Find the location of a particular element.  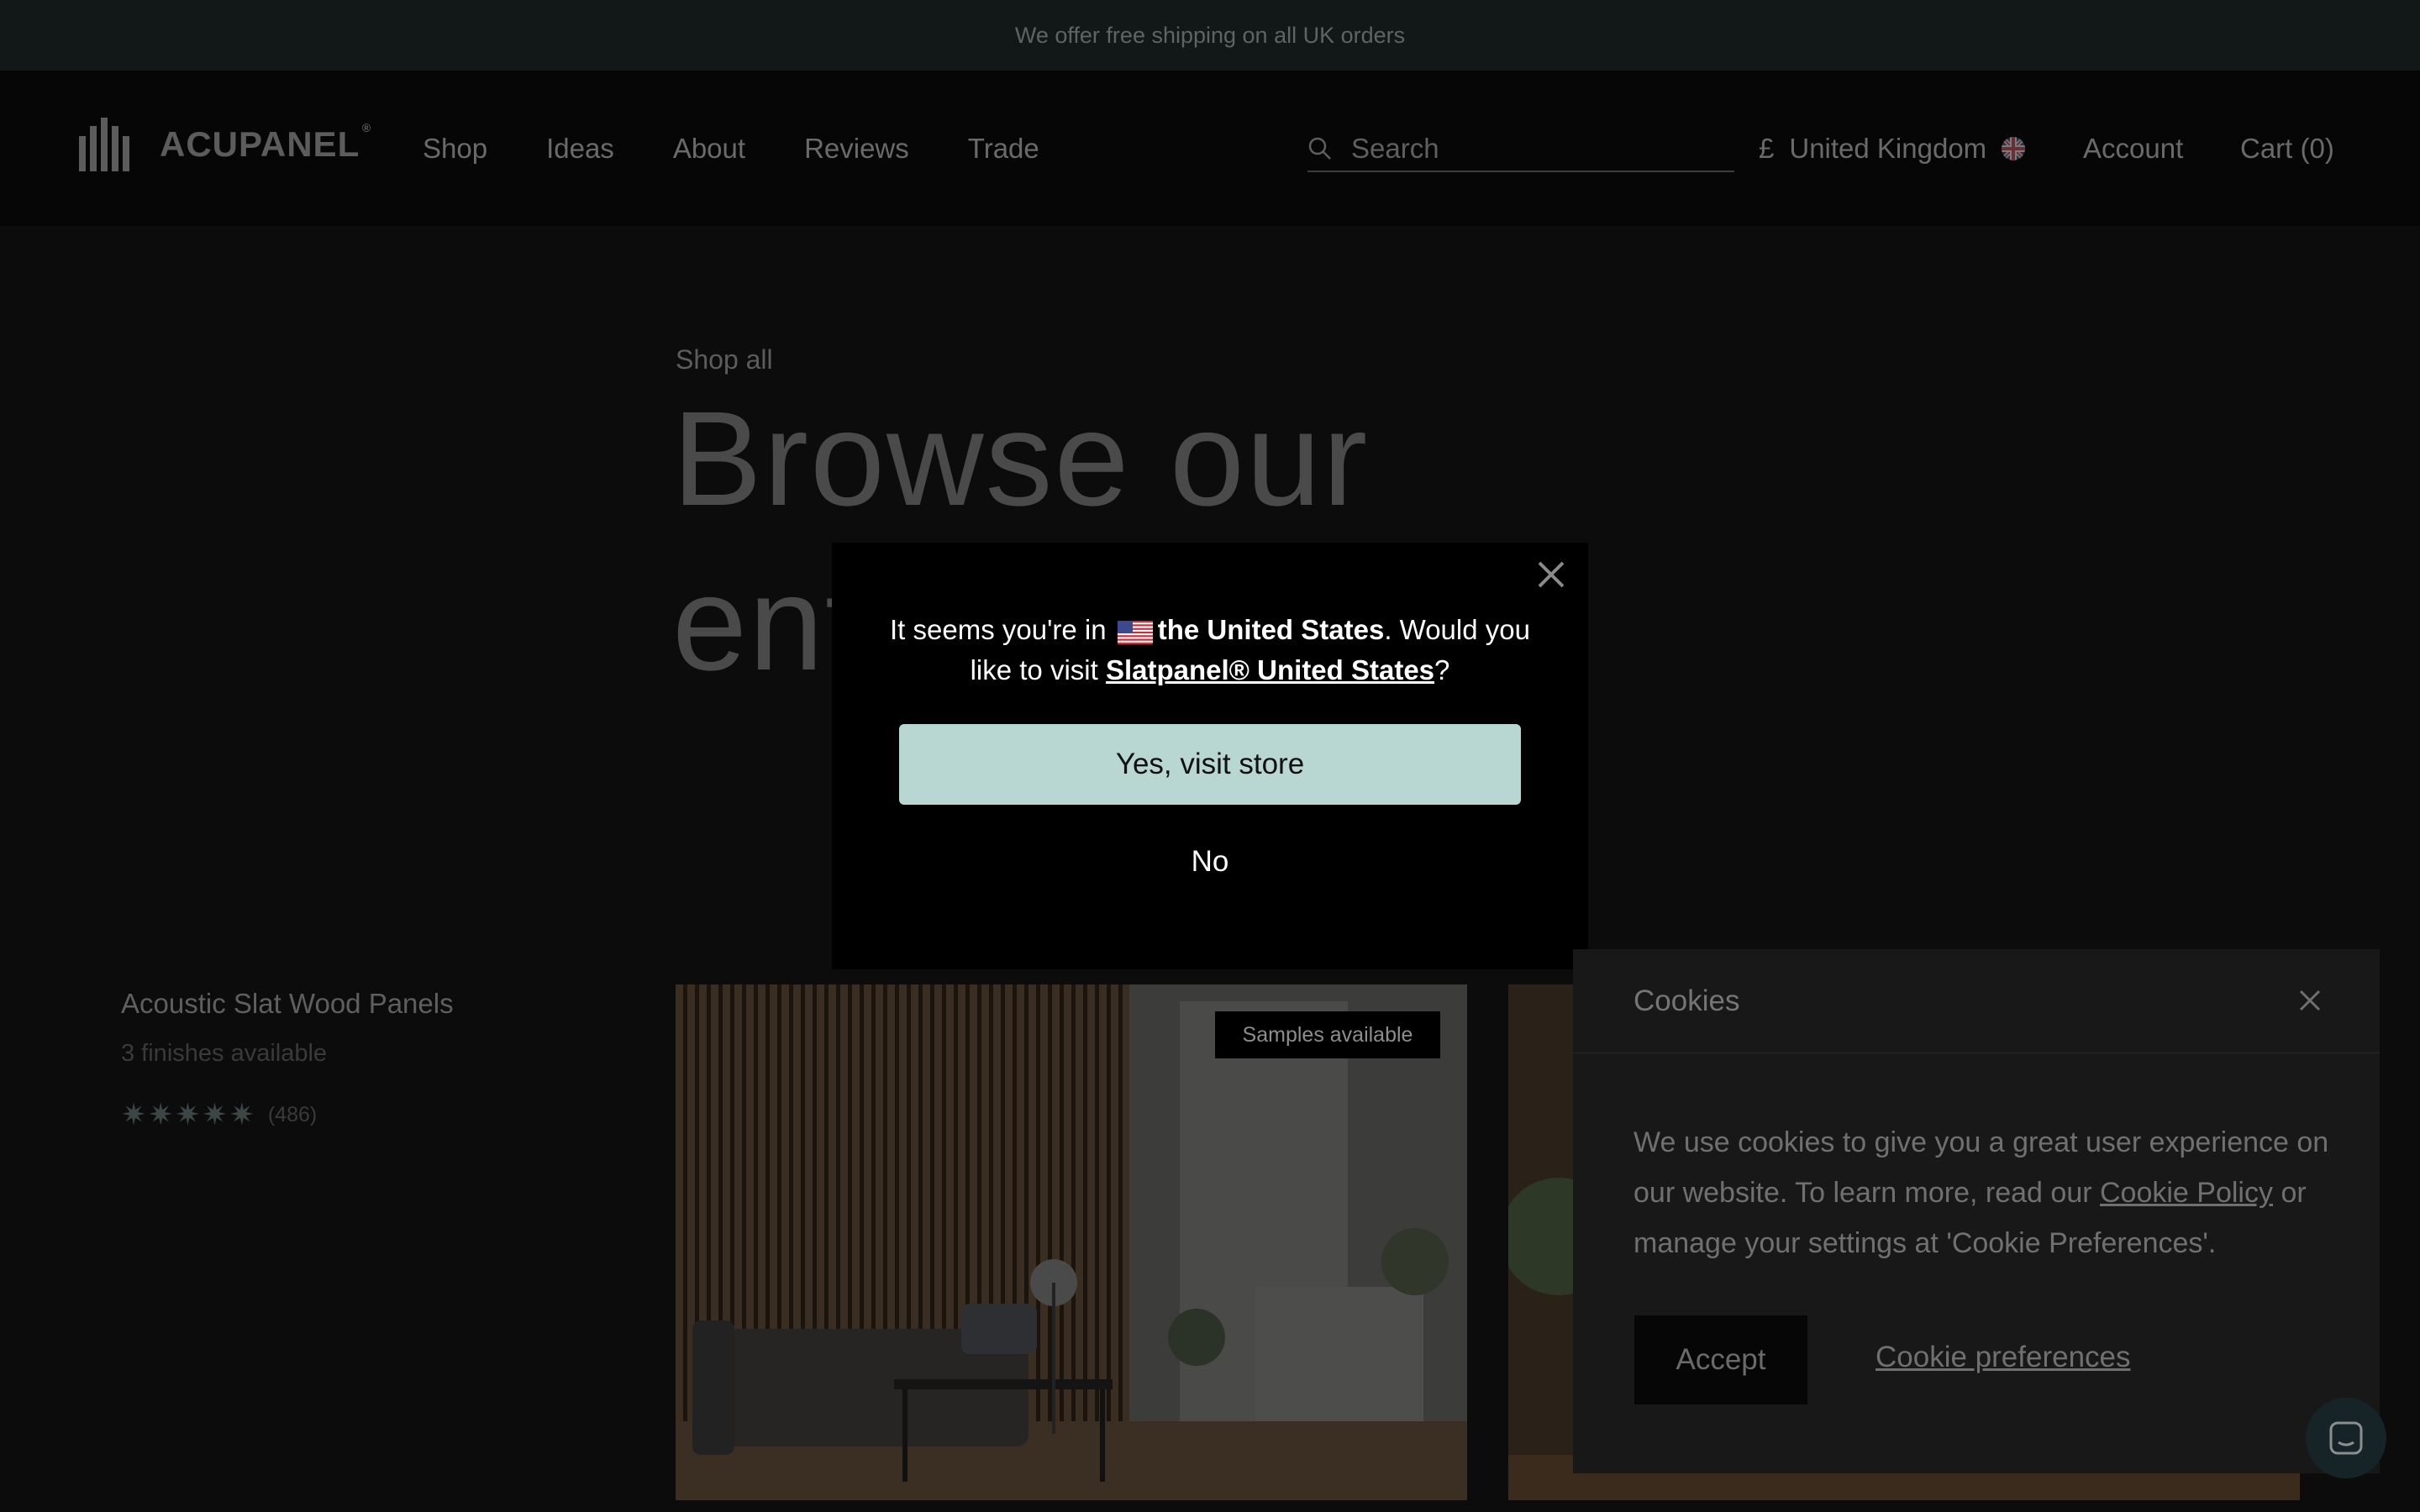

geo-message-prefix: It seems you're in is located at coordinates (998, 629).